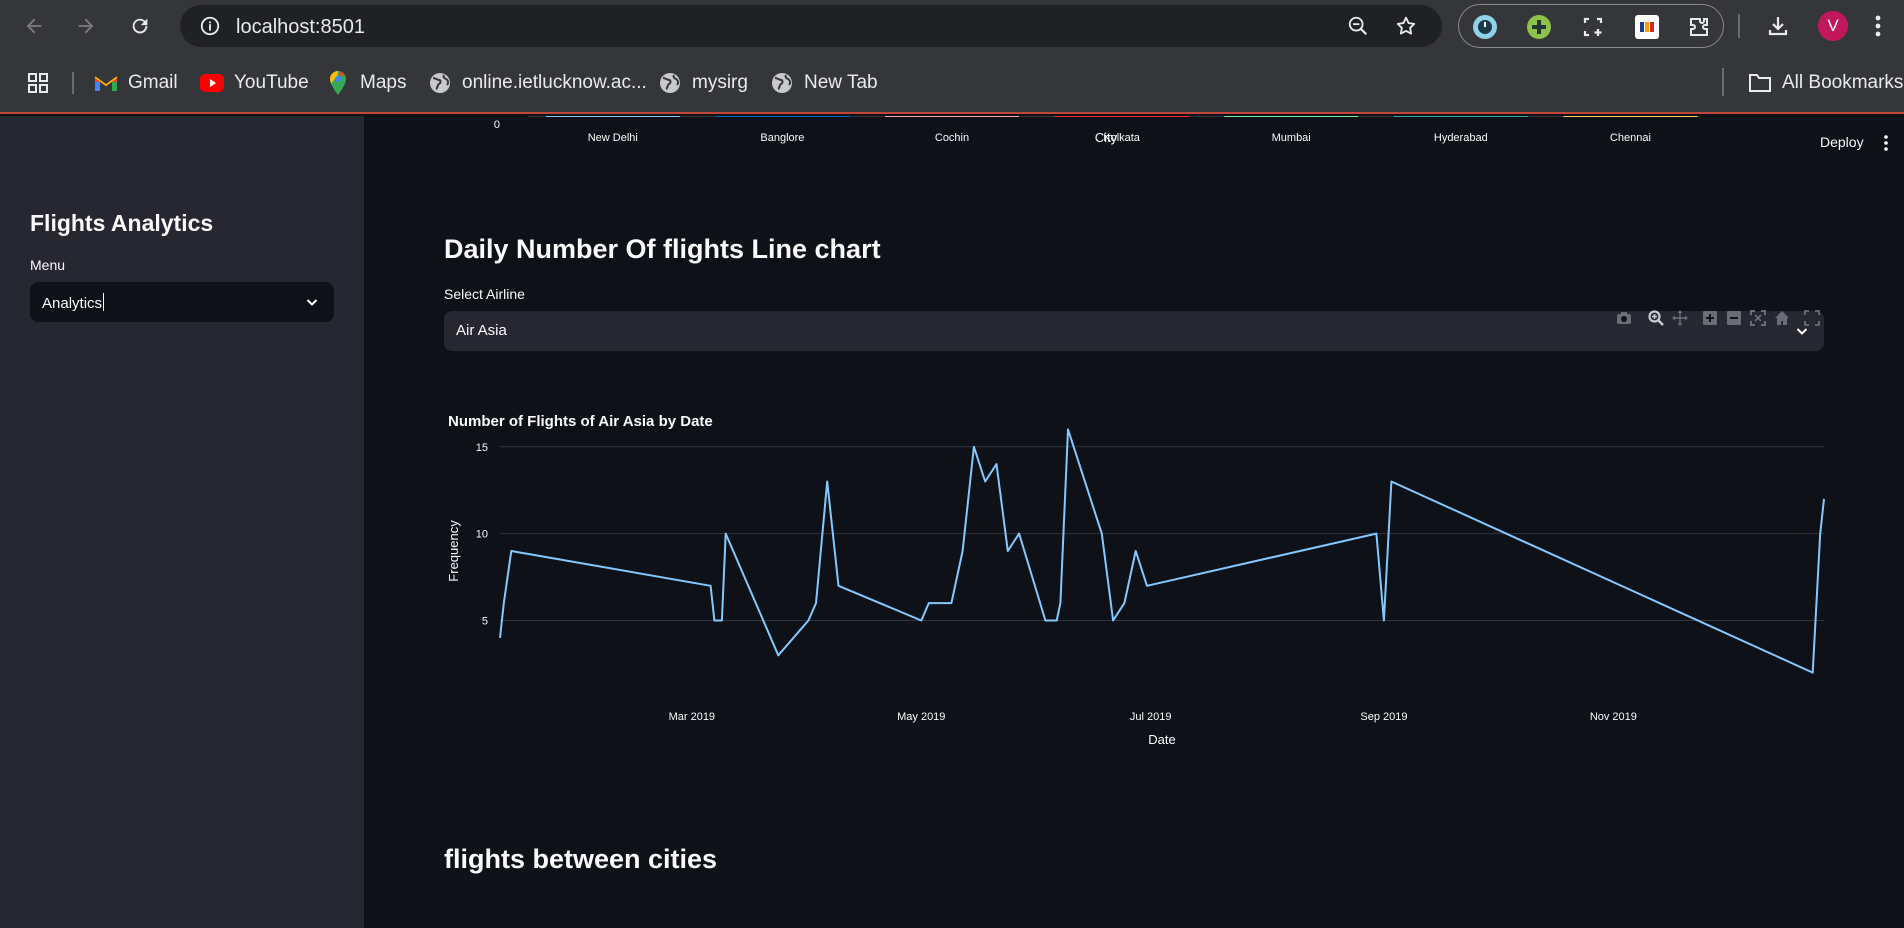 This screenshot has width=1904, height=928. Describe the element at coordinates (48, 265) in the screenshot. I see `menu-label: Menu` at that location.